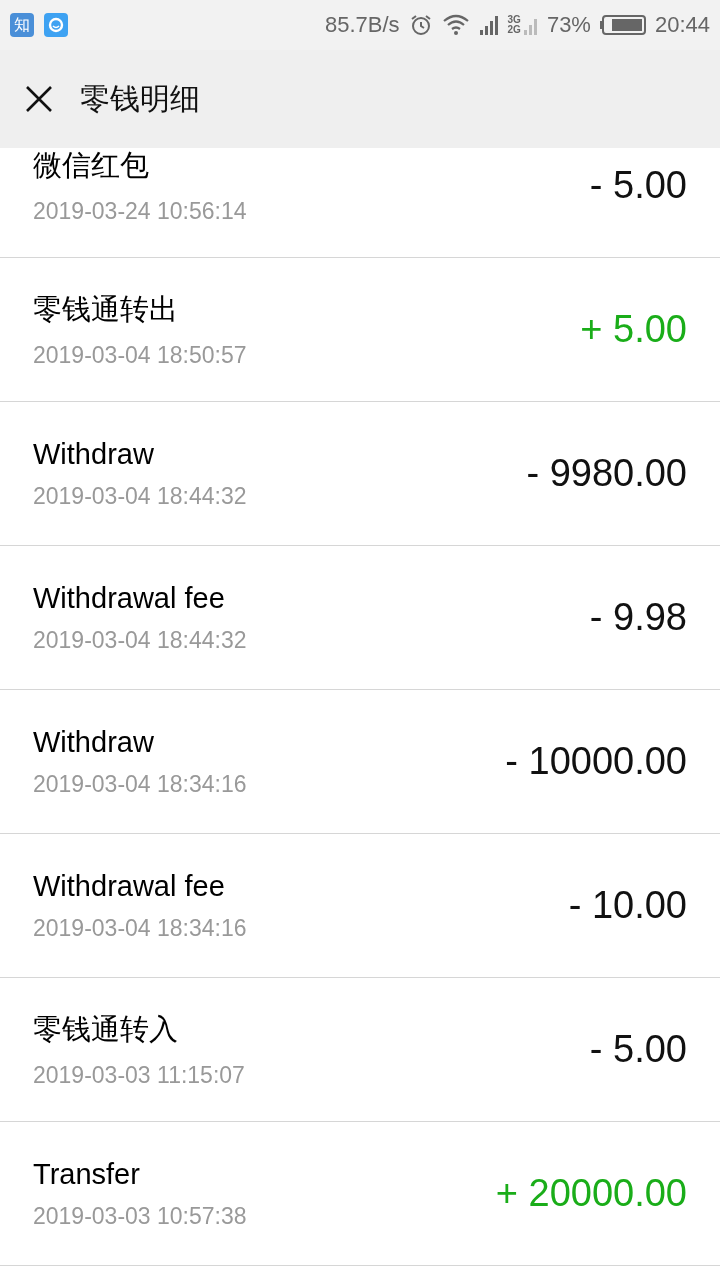 This screenshot has height=1280, width=720. Describe the element at coordinates (39, 99) in the screenshot. I see `close-button` at that location.